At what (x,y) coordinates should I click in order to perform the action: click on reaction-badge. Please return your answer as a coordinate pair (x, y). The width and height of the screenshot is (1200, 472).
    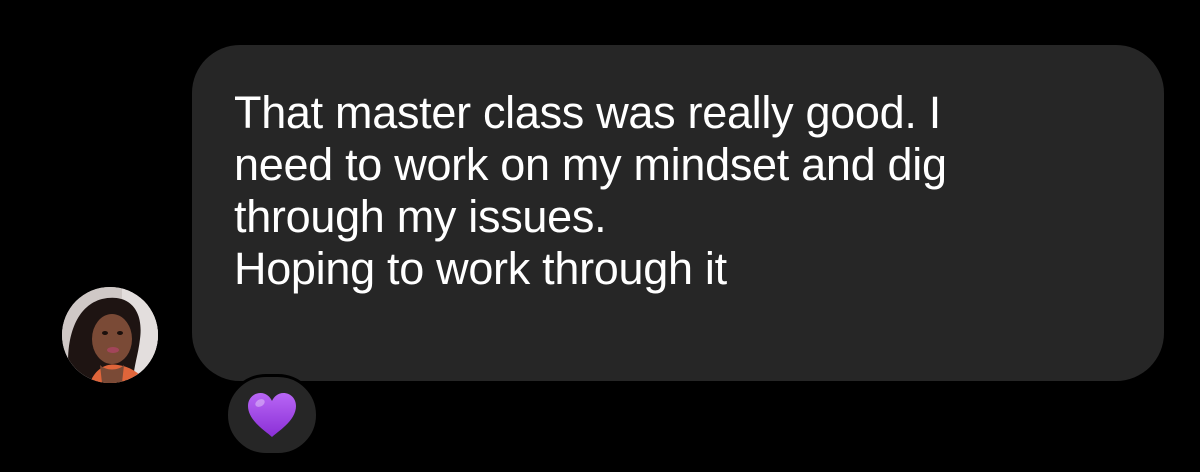
    Looking at the image, I should click on (272, 415).